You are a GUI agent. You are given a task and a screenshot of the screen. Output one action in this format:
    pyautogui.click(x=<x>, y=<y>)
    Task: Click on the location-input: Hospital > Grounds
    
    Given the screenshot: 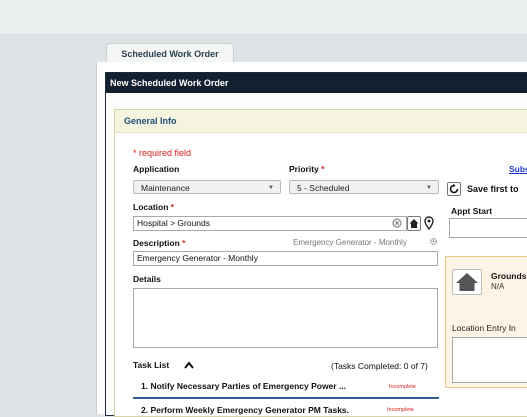 What is the action you would take?
    pyautogui.click(x=270, y=223)
    